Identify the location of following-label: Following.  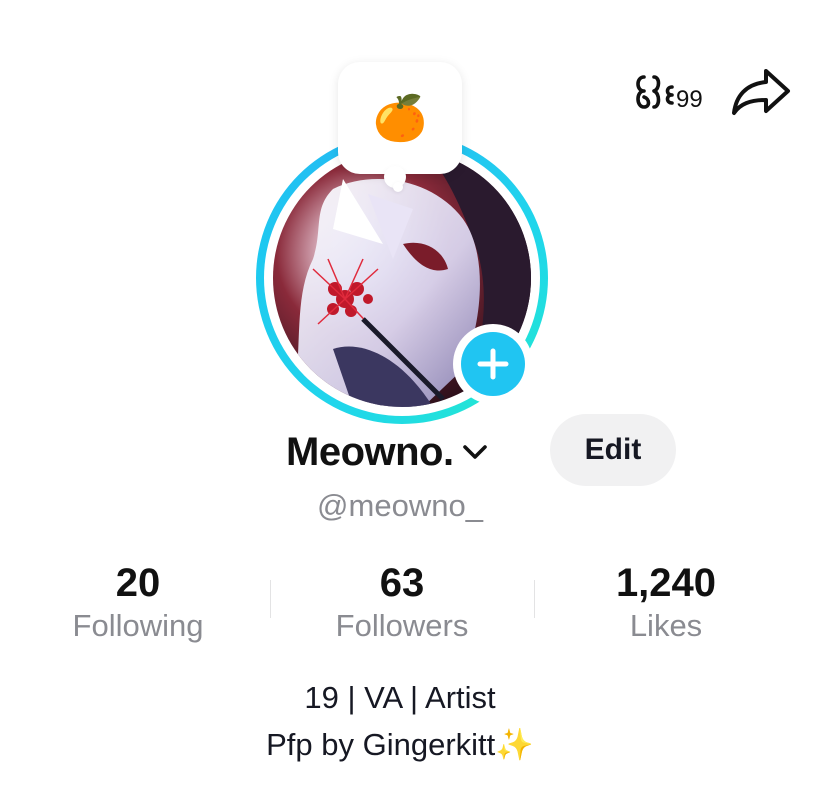
(138, 625).